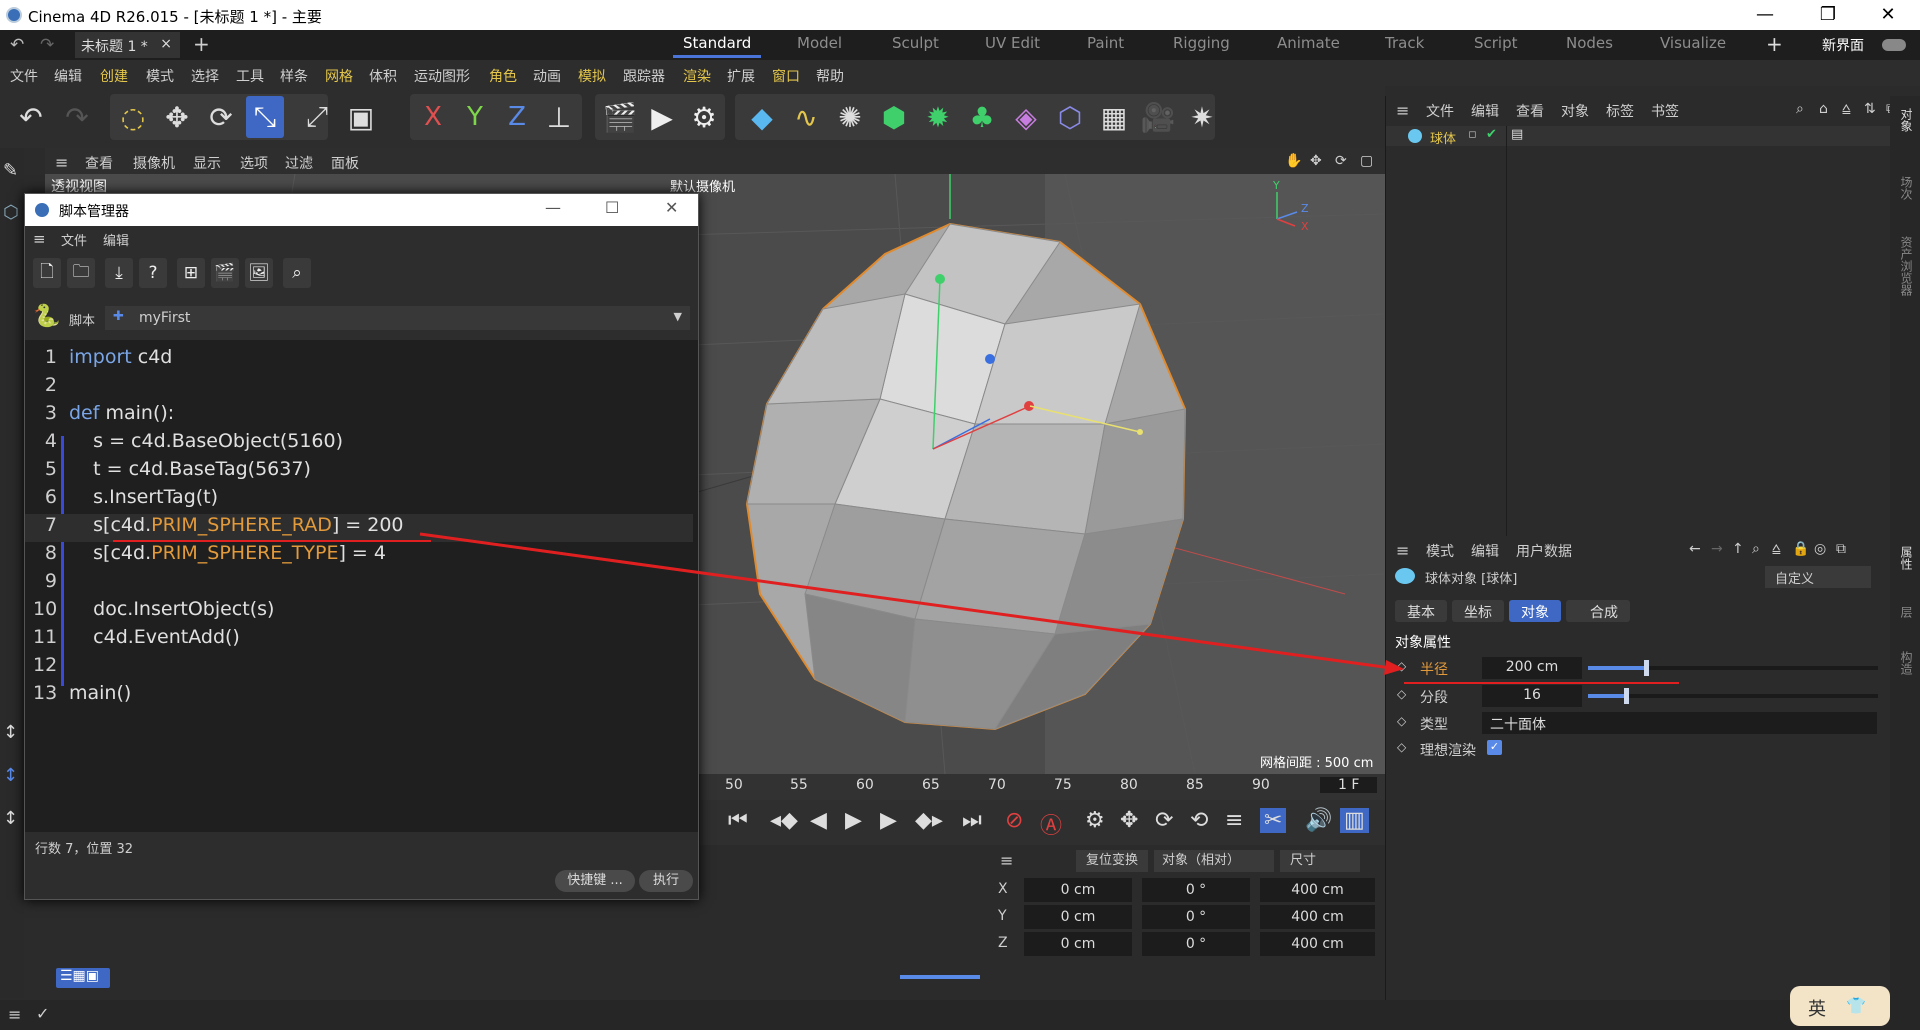 The width and height of the screenshot is (1920, 1030). I want to click on sound-icon: 🔊, so click(1318, 820).